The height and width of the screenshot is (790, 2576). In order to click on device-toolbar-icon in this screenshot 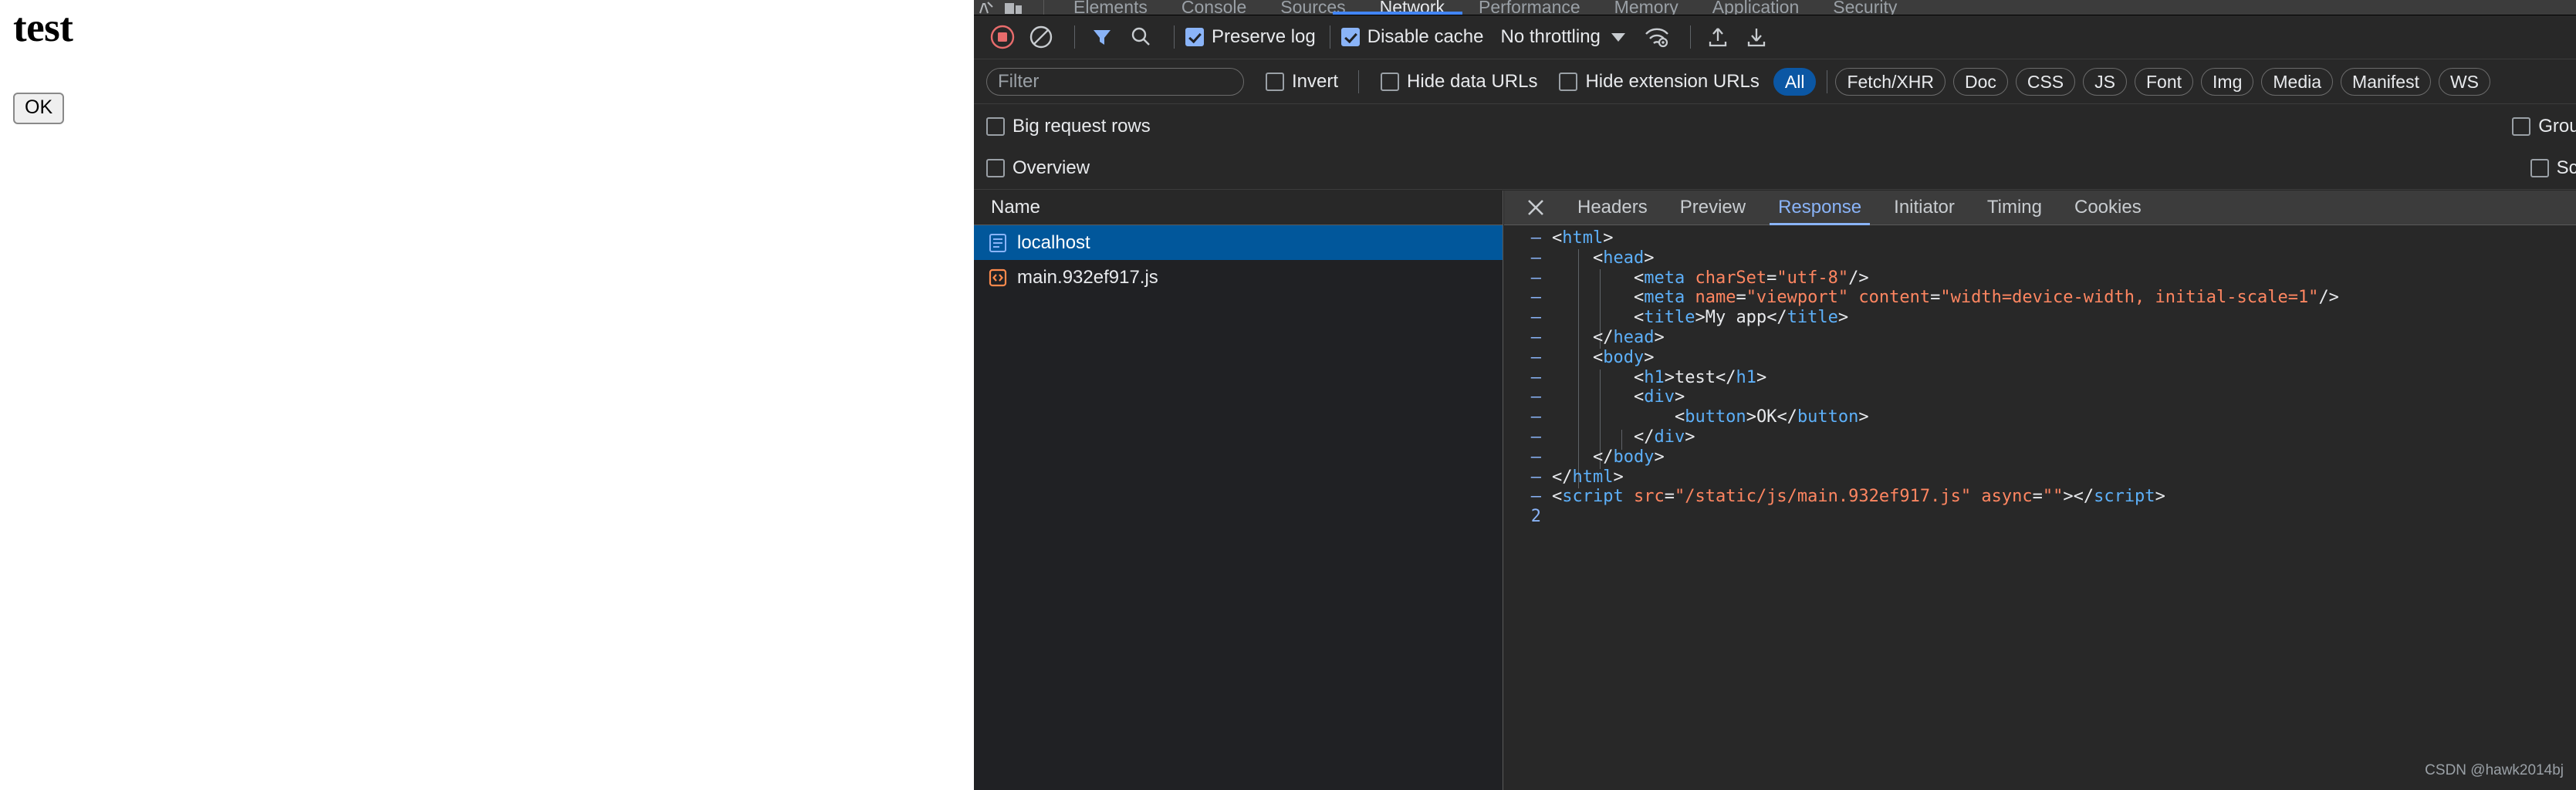, I will do `click(1013, 7)`.